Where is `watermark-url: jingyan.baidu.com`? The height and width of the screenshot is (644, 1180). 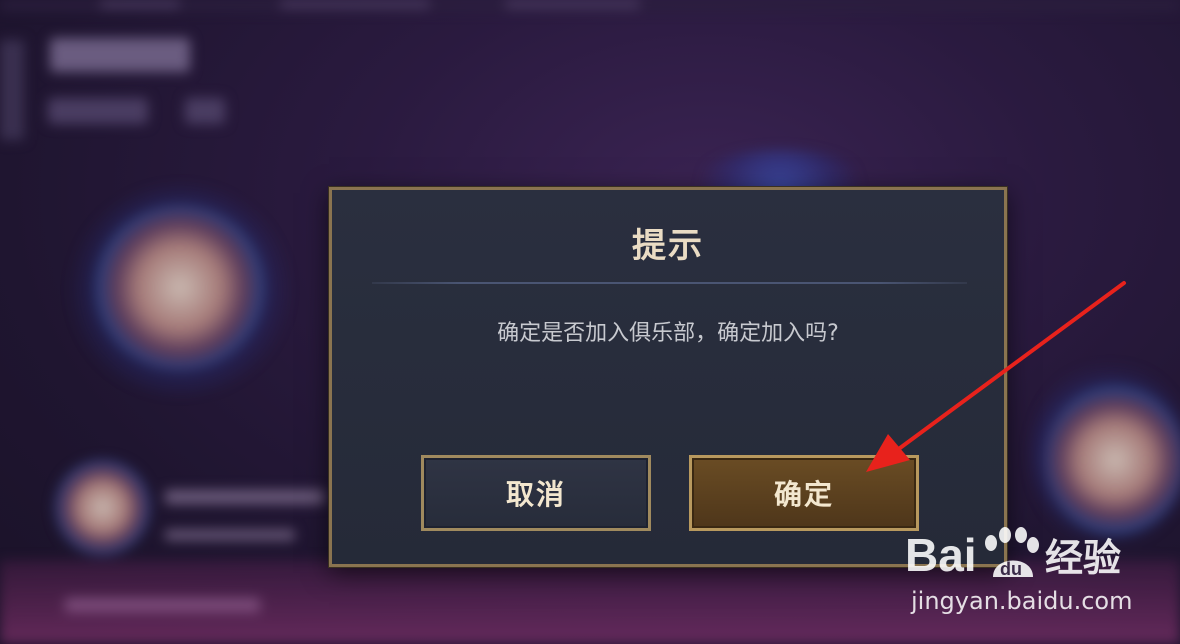 watermark-url: jingyan.baidu.com is located at coordinates (1022, 601).